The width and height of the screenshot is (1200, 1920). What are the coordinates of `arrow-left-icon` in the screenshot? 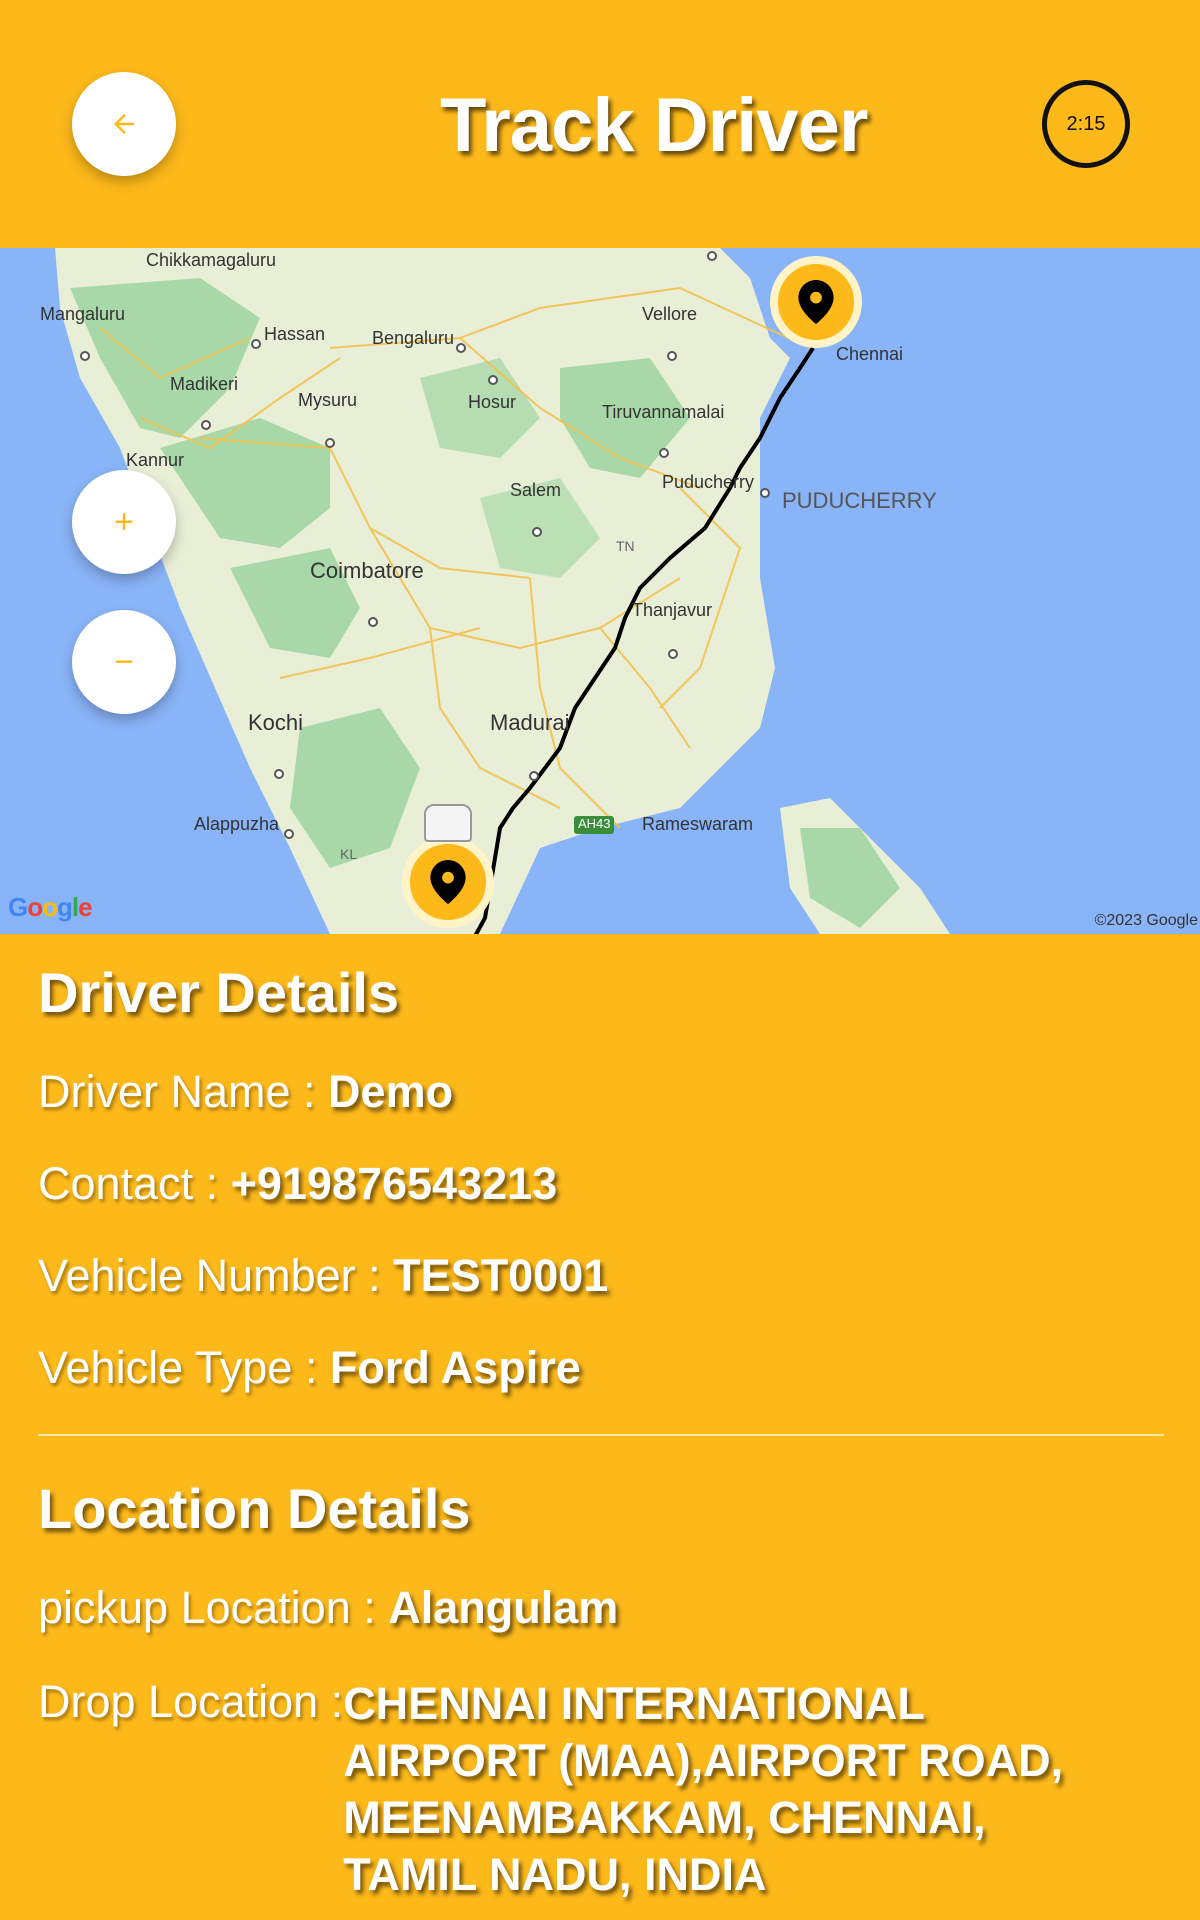 It's located at (124, 124).